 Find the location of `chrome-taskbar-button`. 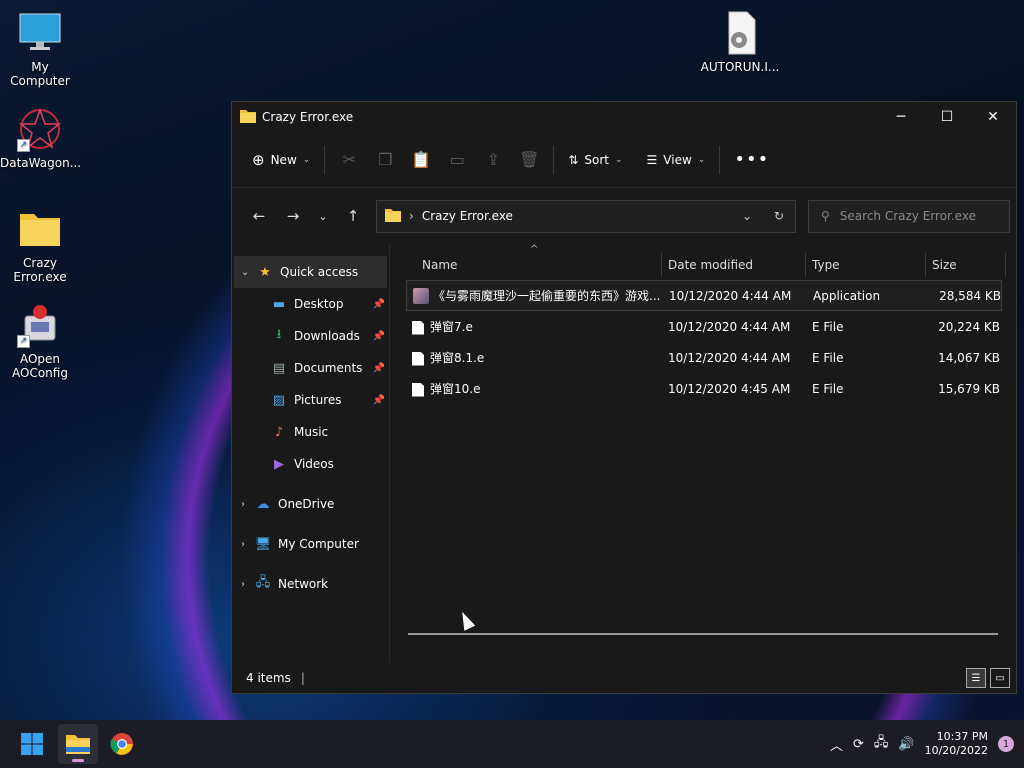

chrome-taskbar-button is located at coordinates (122, 744).